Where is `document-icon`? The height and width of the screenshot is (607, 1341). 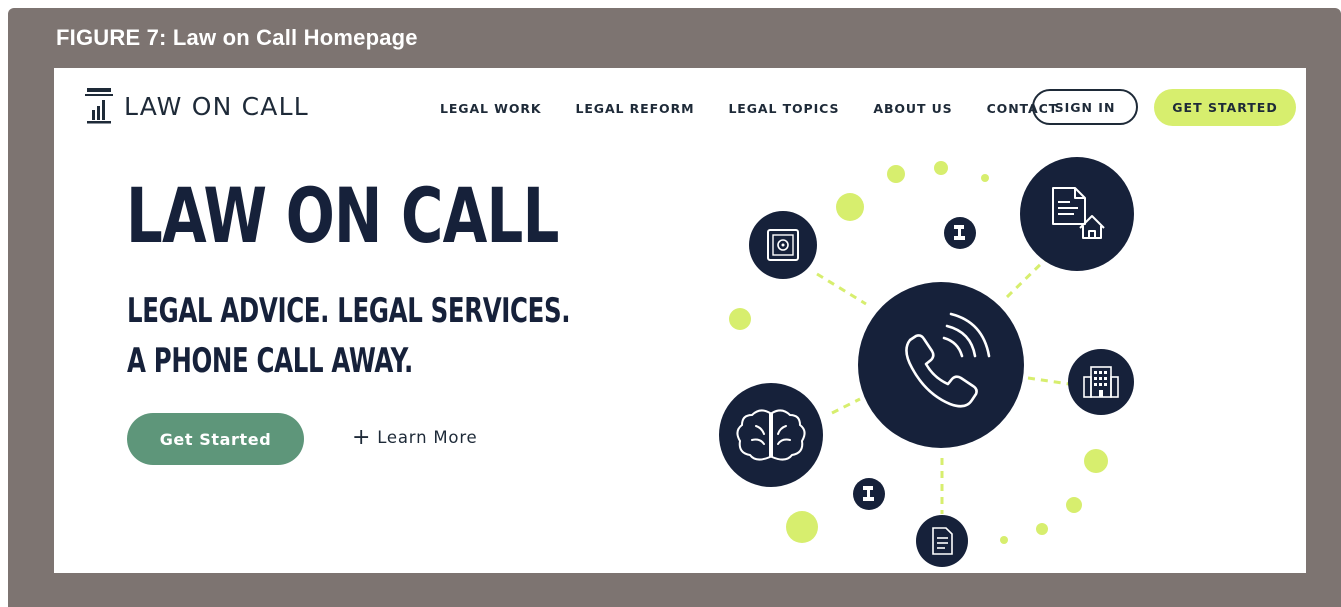 document-icon is located at coordinates (942, 541).